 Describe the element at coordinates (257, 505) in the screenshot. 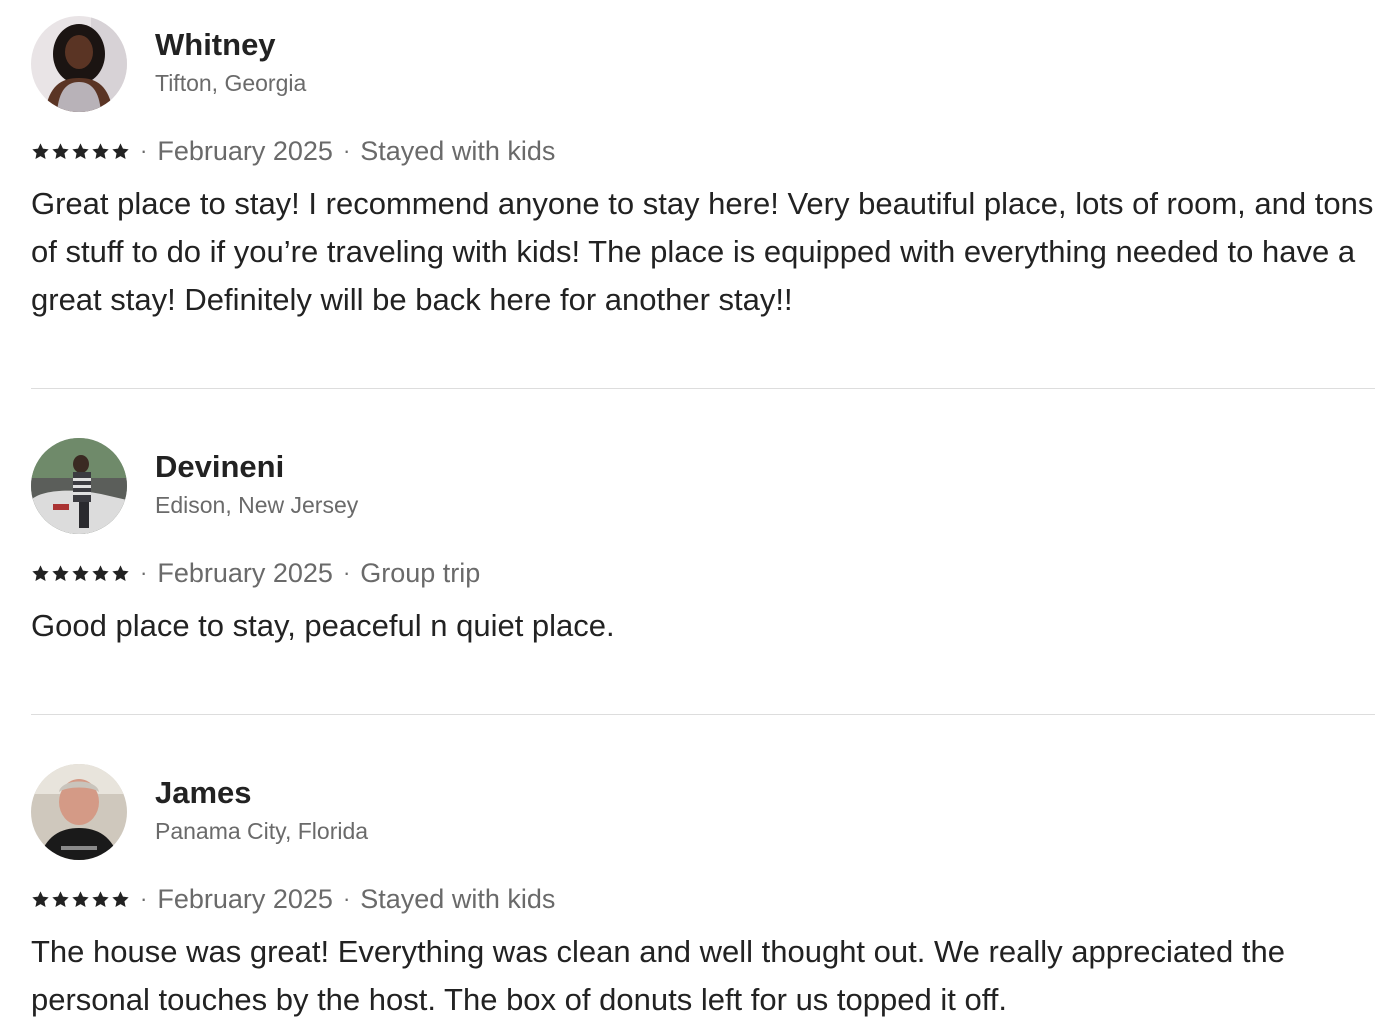

I see `reviewer-location: Edison, New Jersey` at that location.